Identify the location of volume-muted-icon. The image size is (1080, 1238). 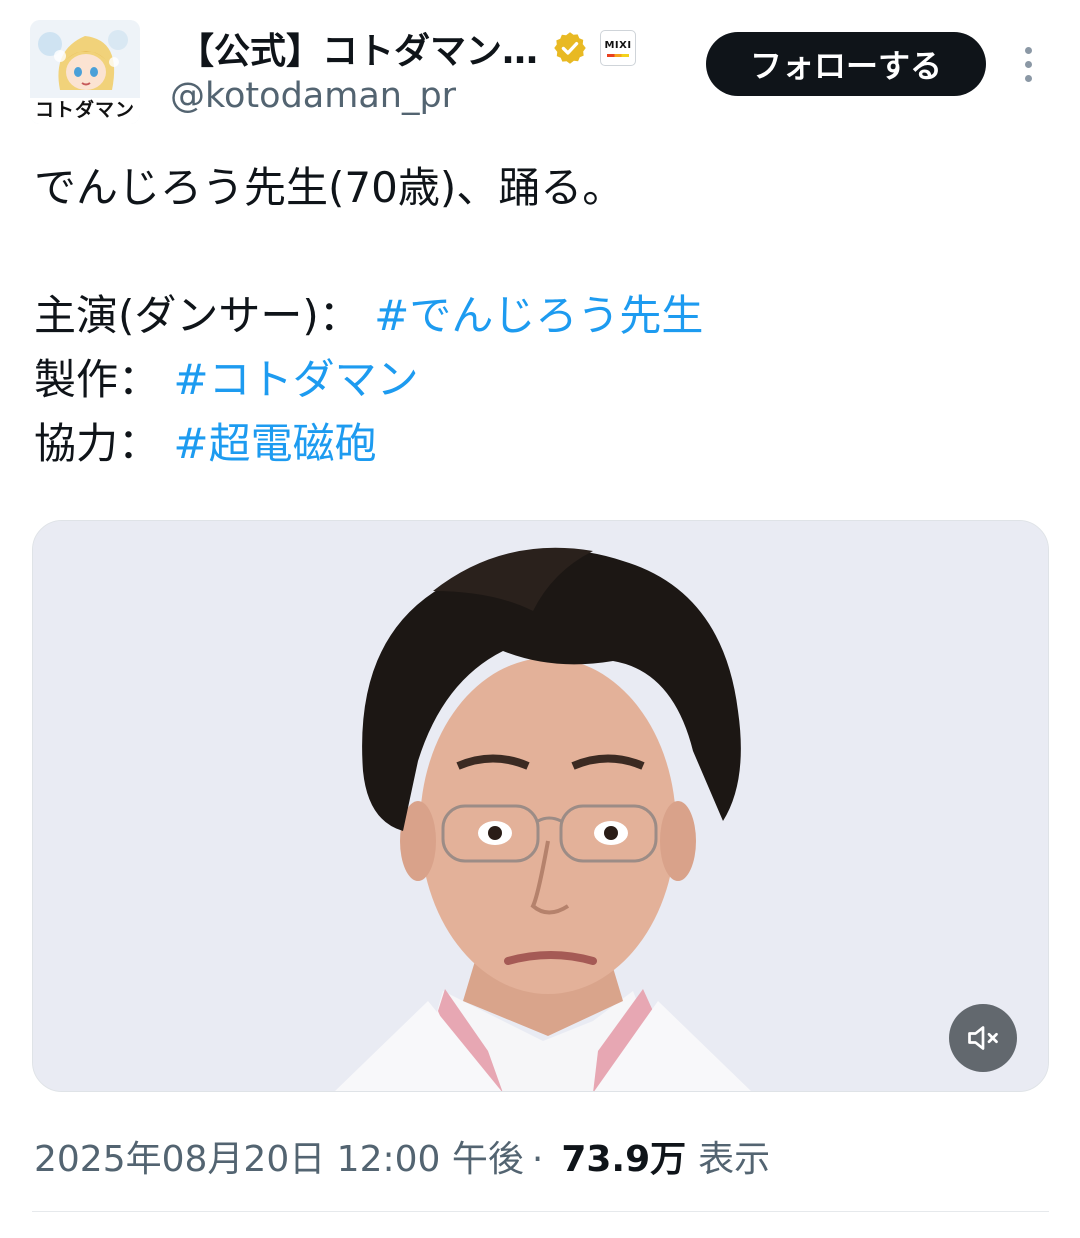
(983, 1038).